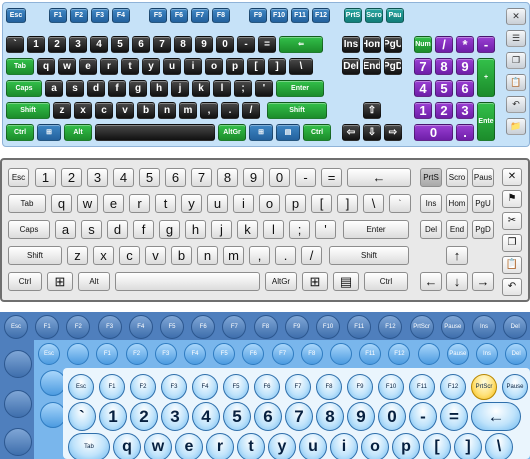 This screenshot has width=530, height=459. Describe the element at coordinates (437, 446) in the screenshot. I see `front-key-lbracket: [` at that location.